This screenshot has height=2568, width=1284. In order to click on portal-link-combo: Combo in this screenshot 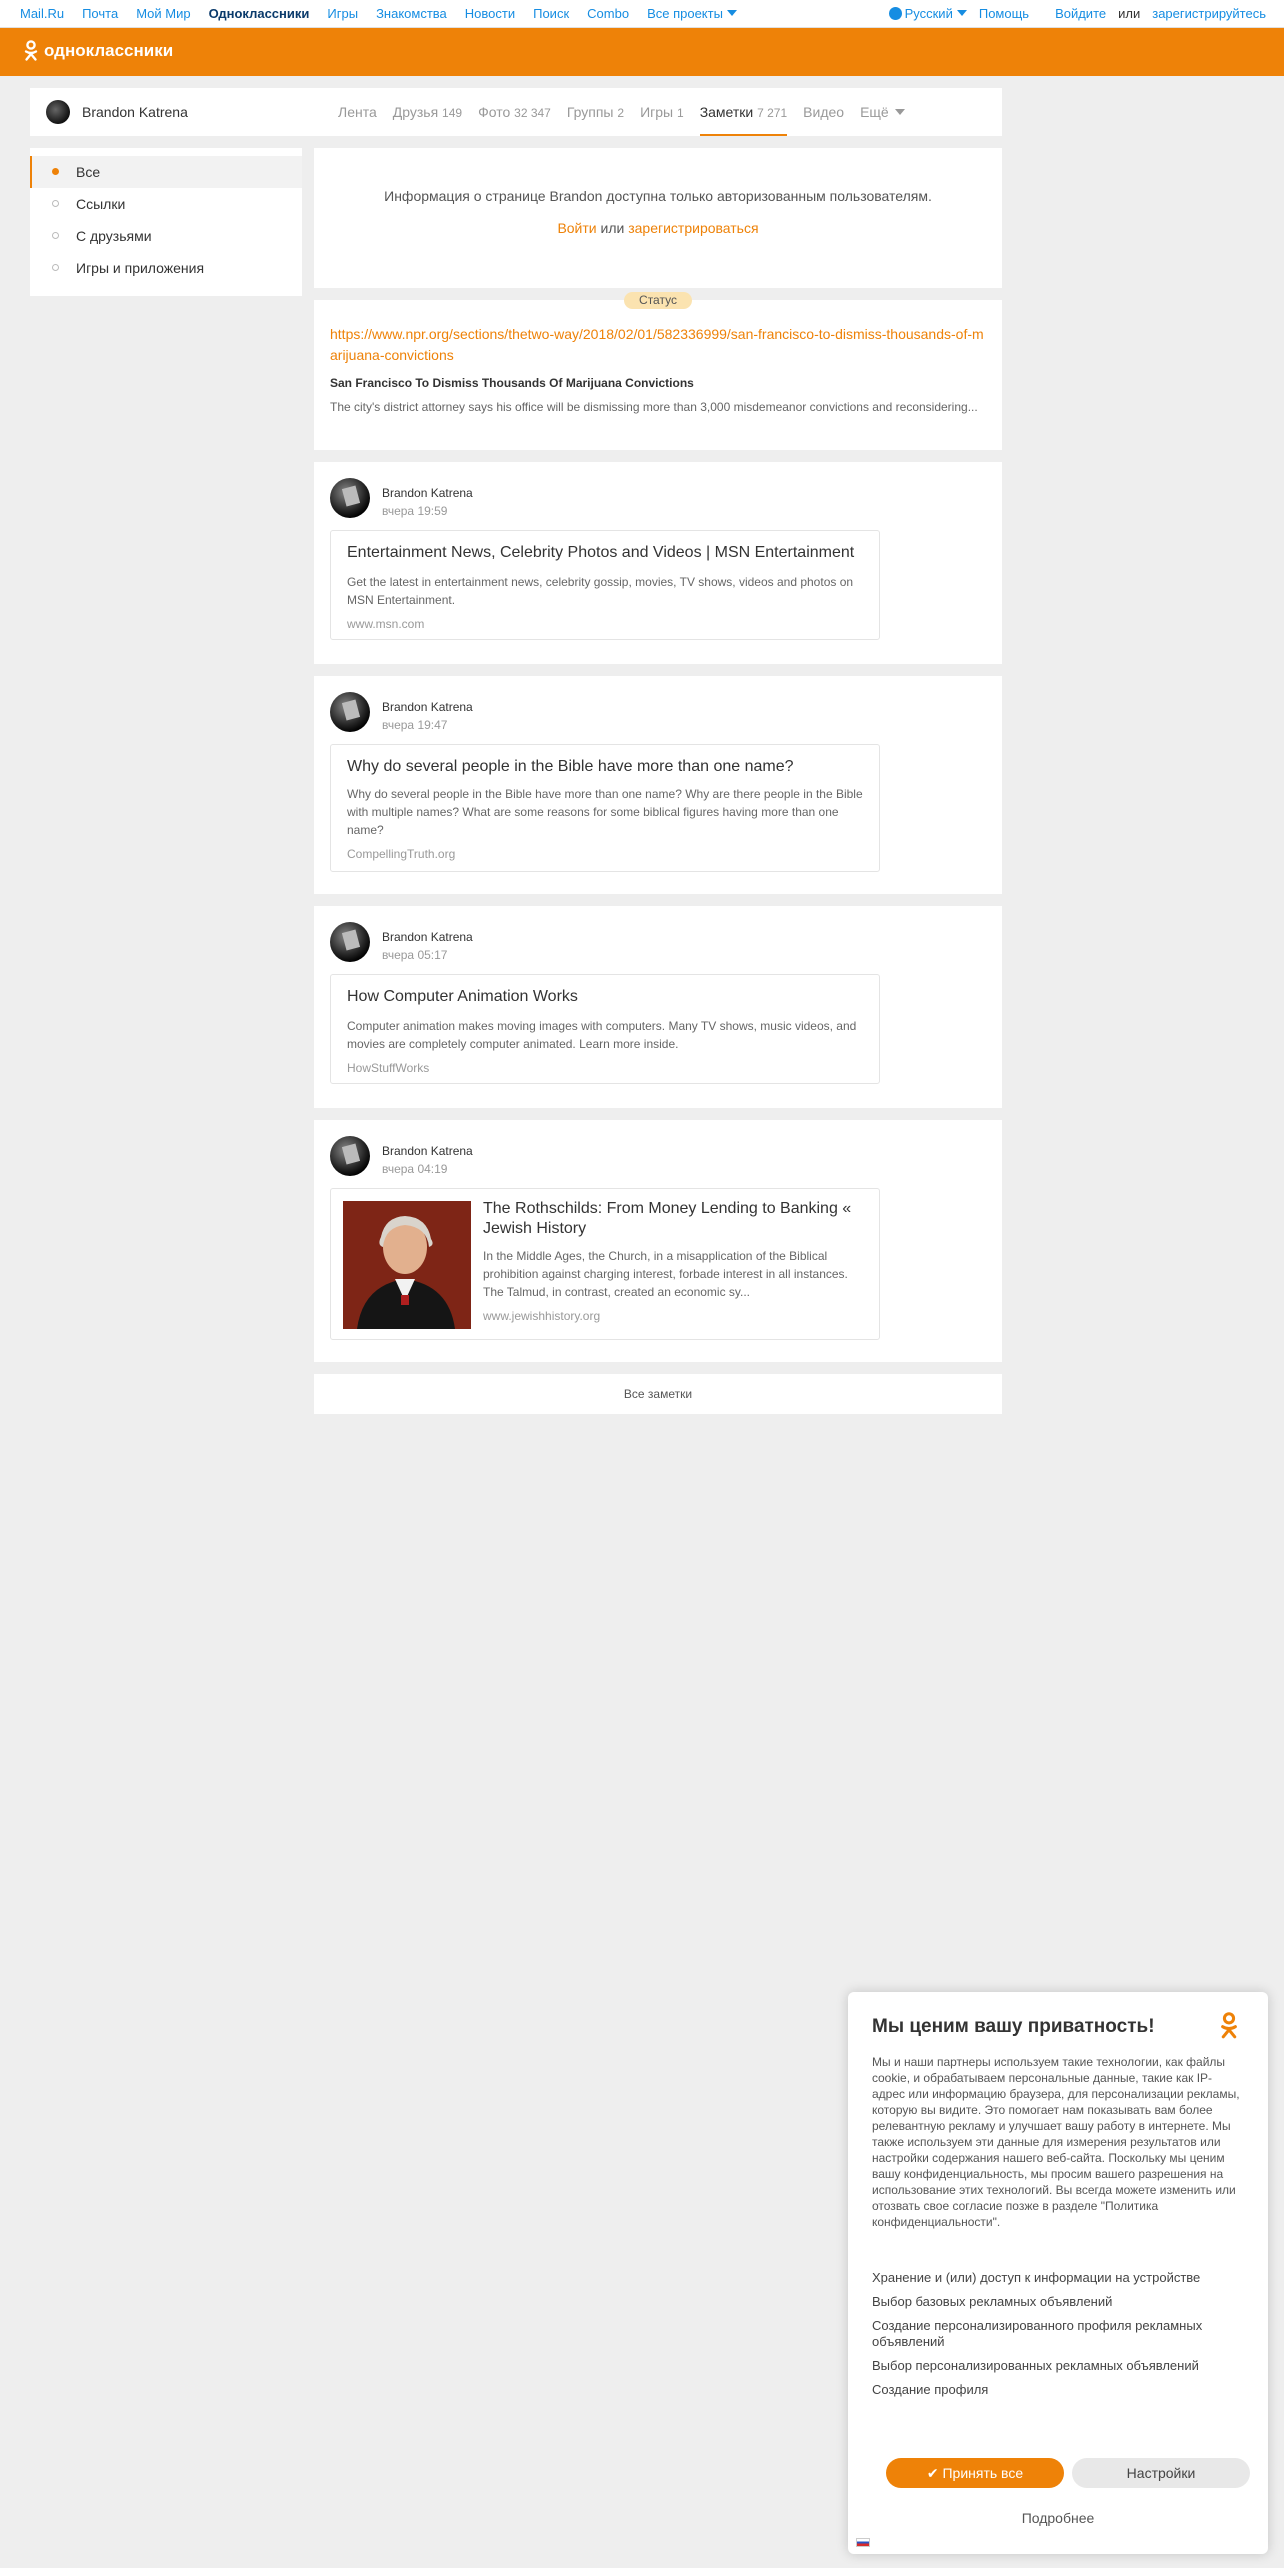, I will do `click(608, 13)`.